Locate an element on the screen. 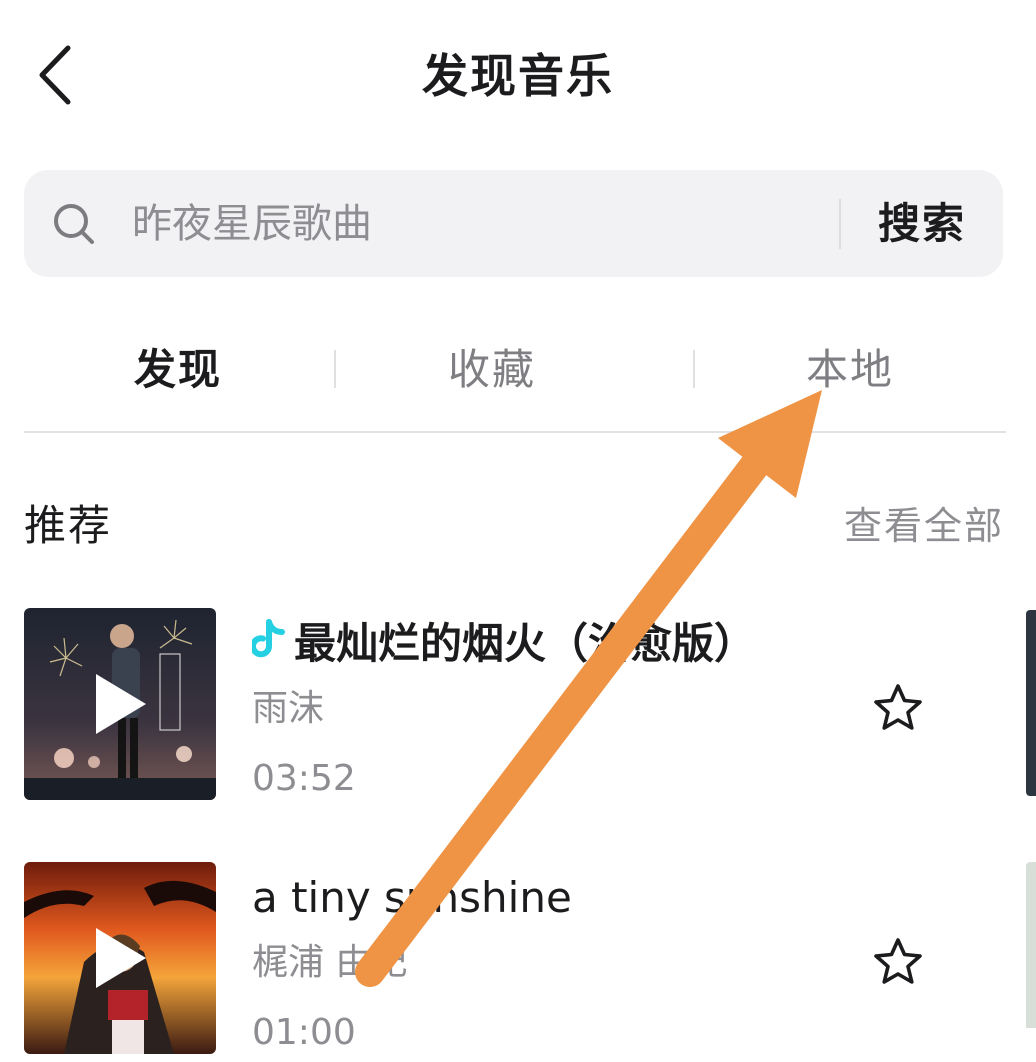  tab-bar: 发现 收藏 本地 is located at coordinates (518, 370).